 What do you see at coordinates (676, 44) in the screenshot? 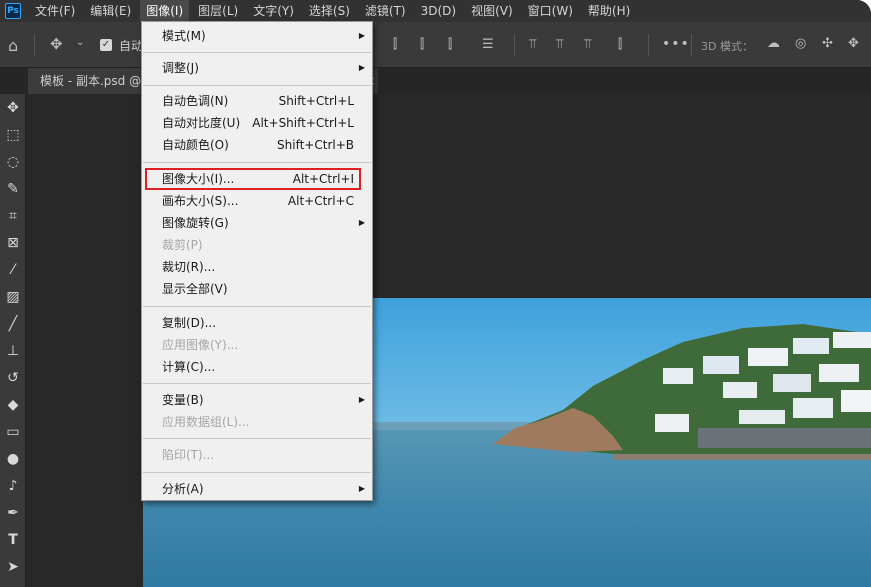
I see `more-options-icon: •••` at bounding box center [676, 44].